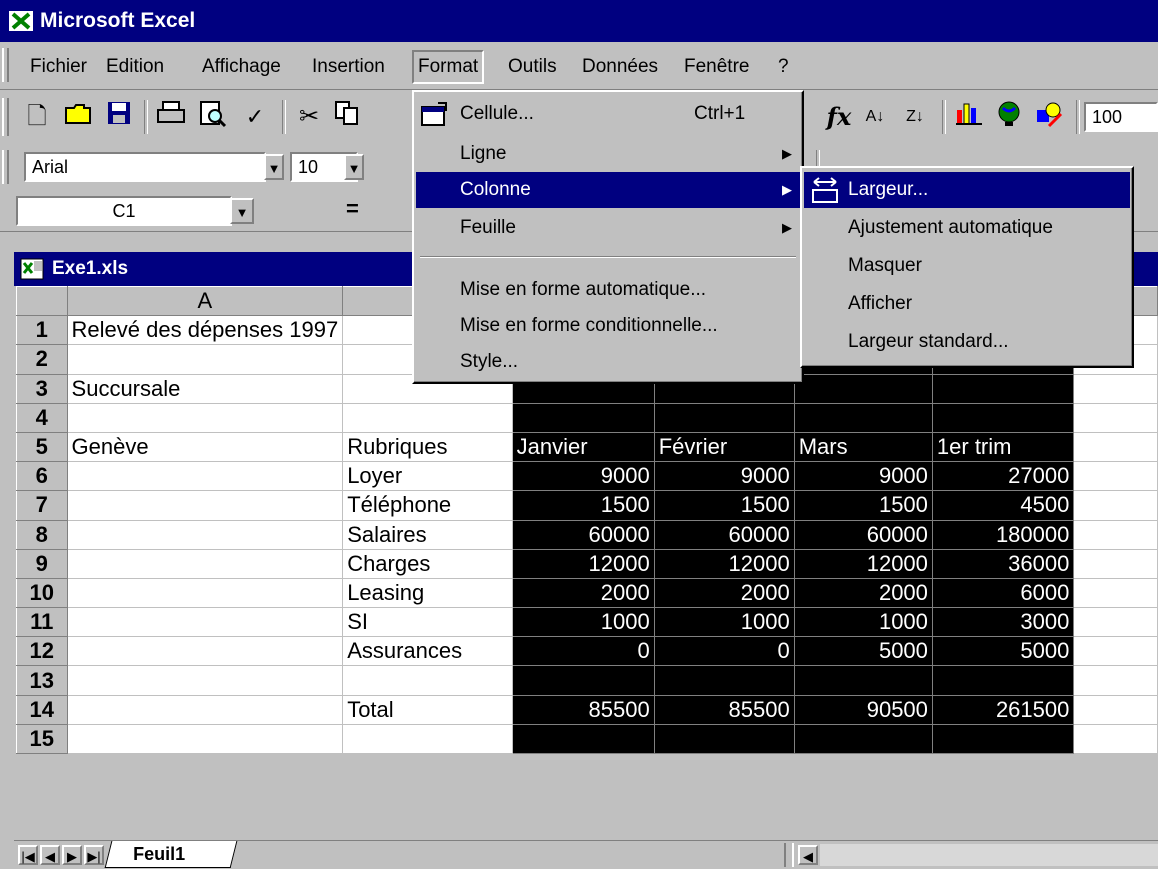 Image resolution: width=1158 pixels, height=869 pixels. What do you see at coordinates (255, 117) in the screenshot?
I see `spelling-check-icon: ✓` at bounding box center [255, 117].